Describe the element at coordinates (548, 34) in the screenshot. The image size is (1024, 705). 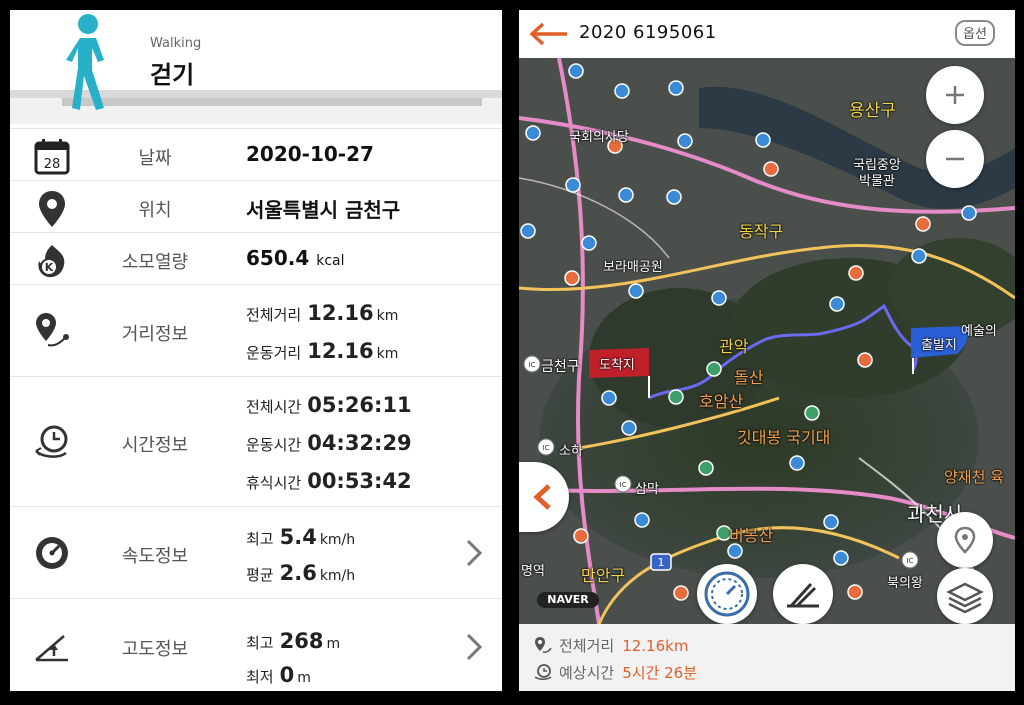
I see `back-arrow-icon` at that location.